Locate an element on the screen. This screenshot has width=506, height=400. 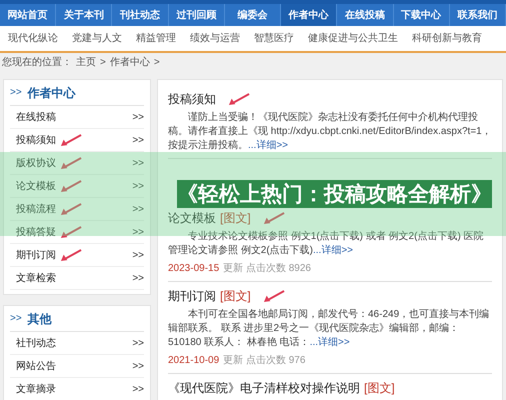
sidebar-link: 文章检索 is located at coordinates (33, 278).